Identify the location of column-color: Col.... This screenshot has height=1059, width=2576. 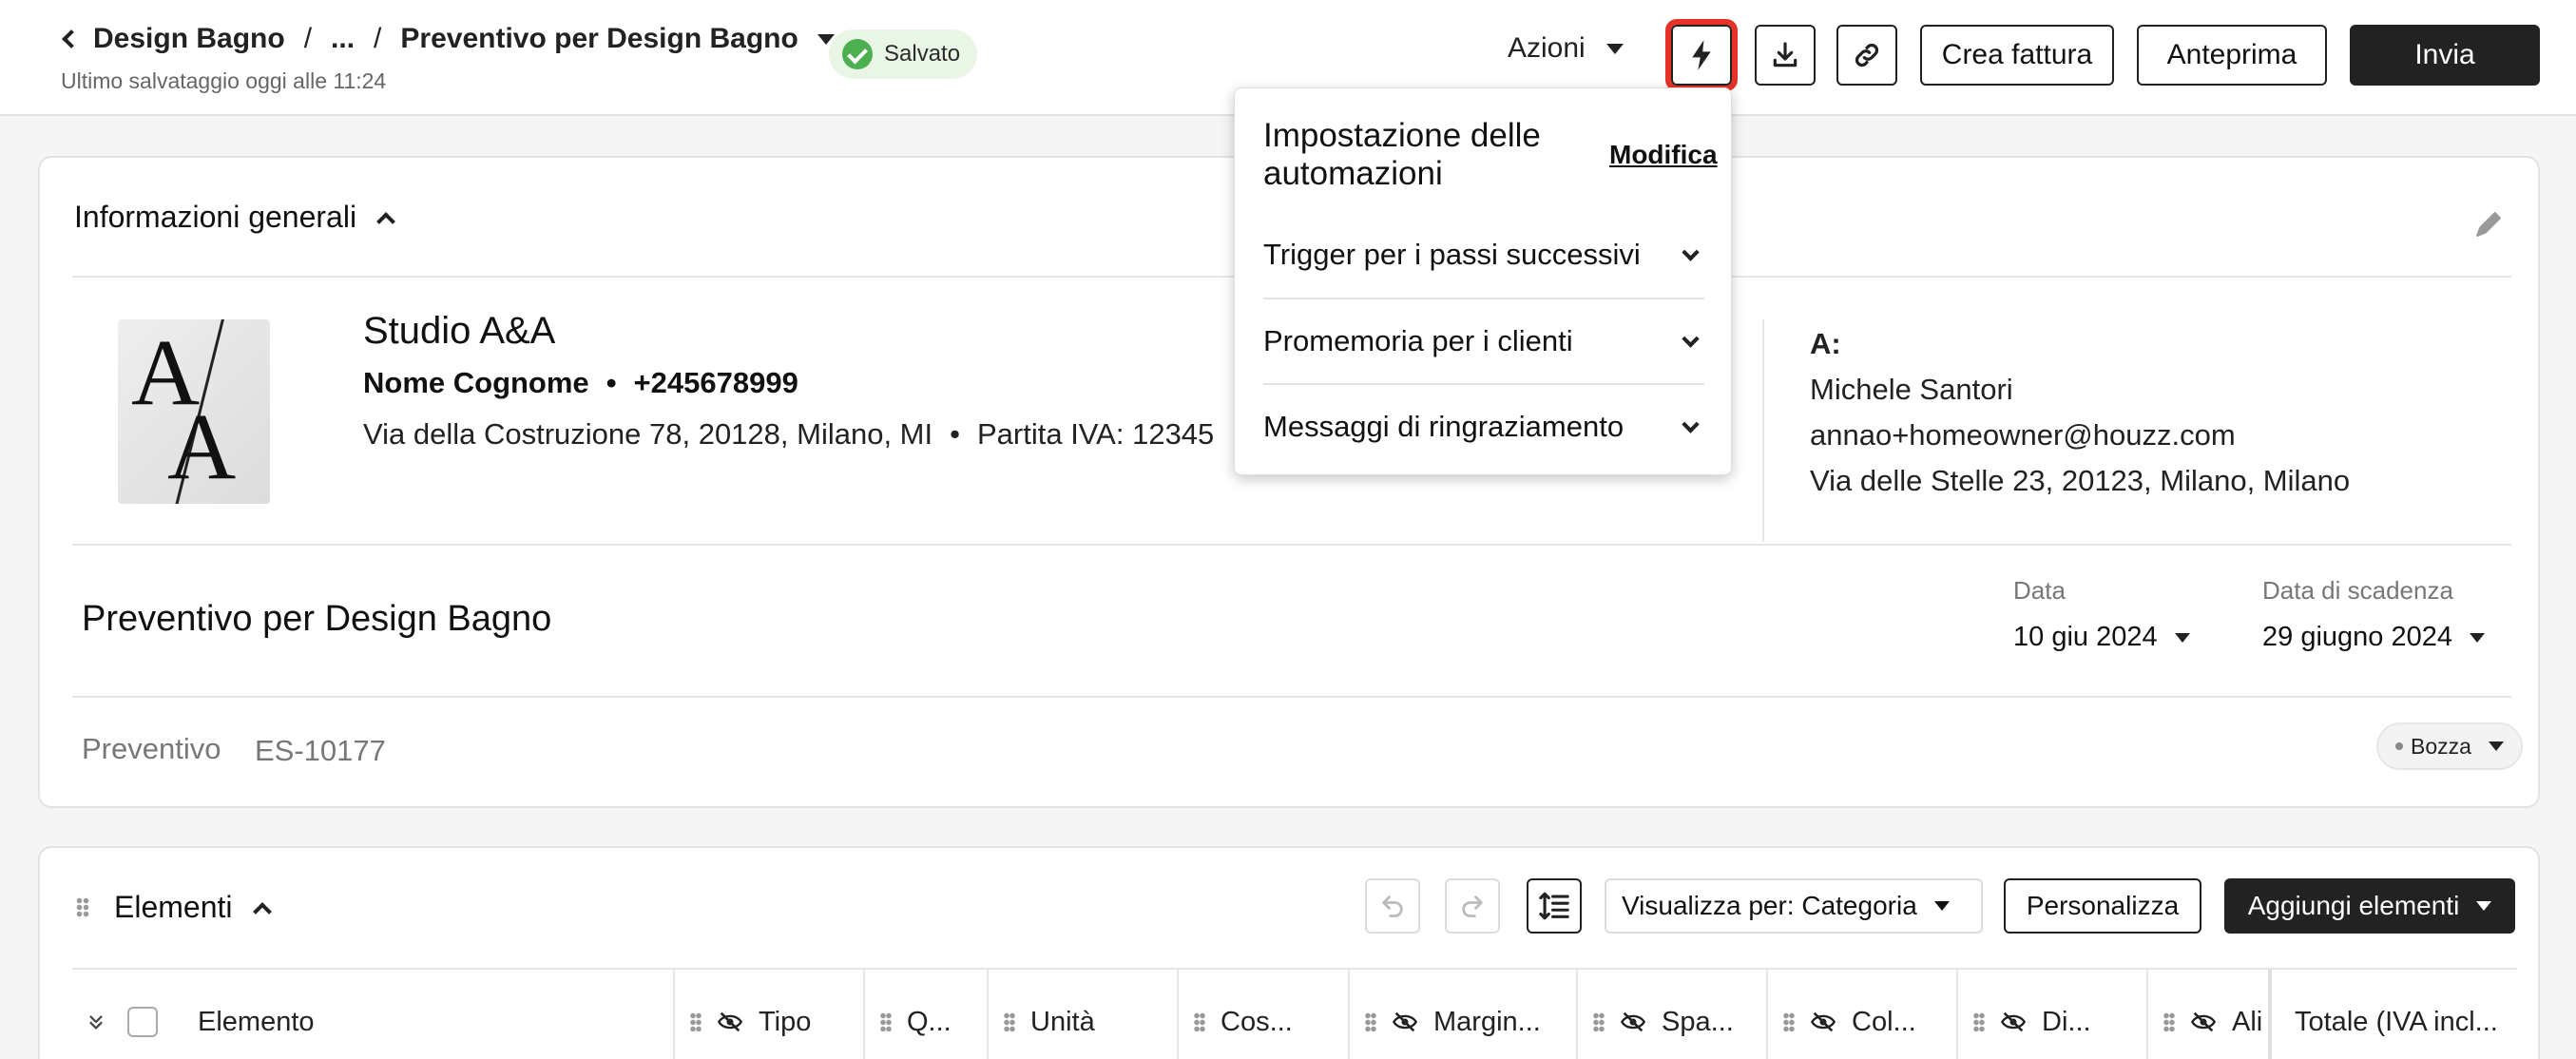
(1861, 1015).